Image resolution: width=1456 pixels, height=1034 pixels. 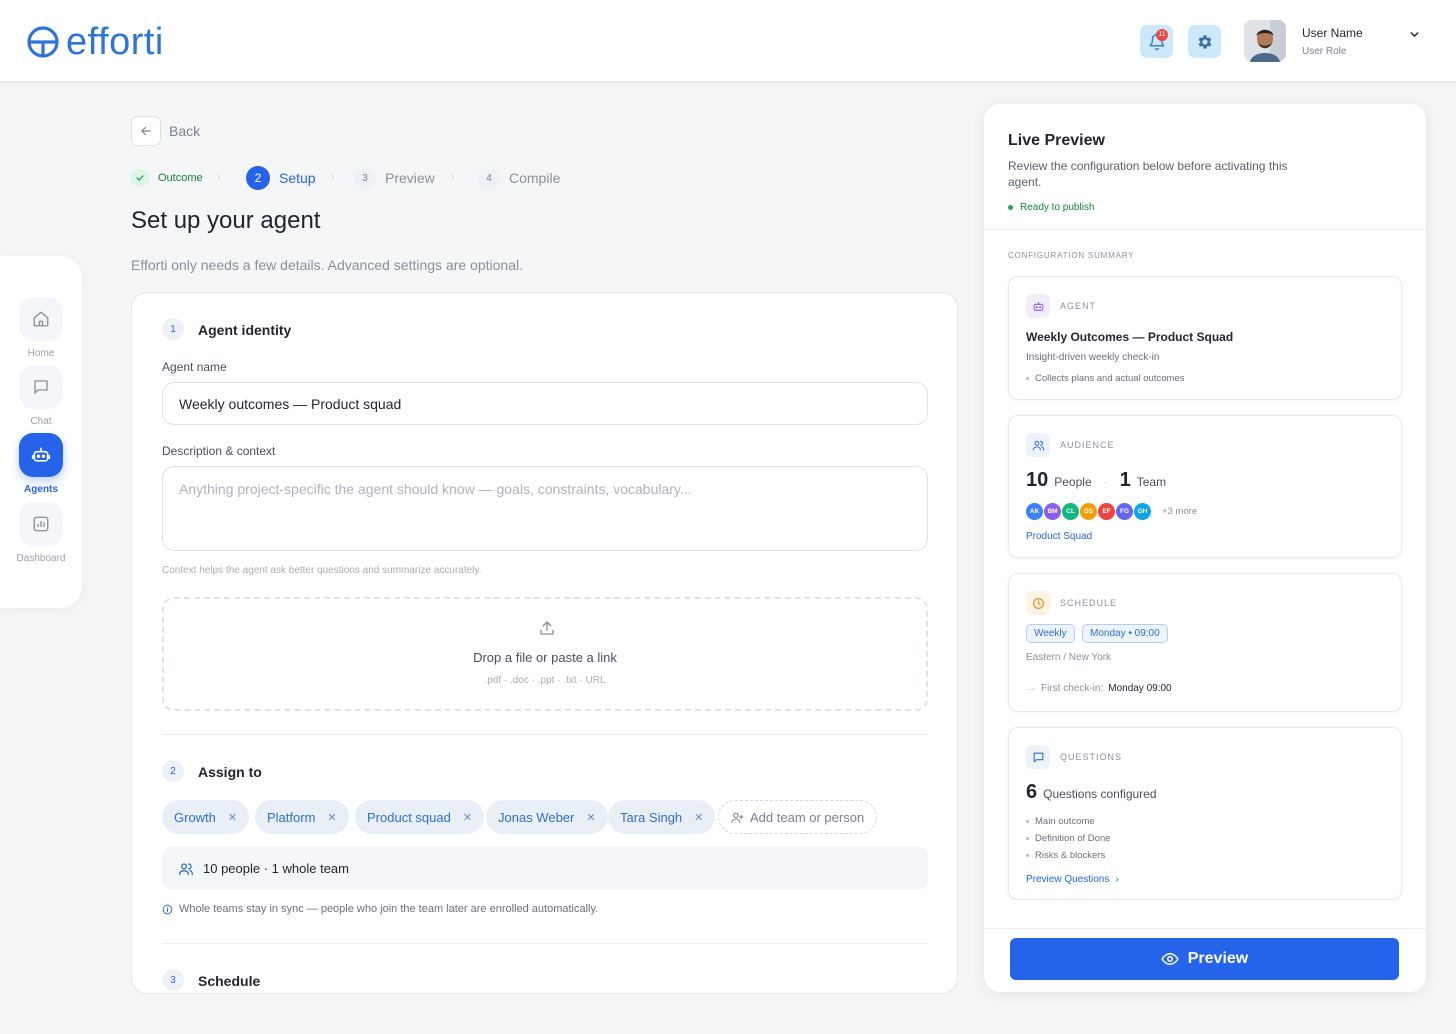 What do you see at coordinates (1162, 35) in the screenshot?
I see `notification-count-badge: 11` at bounding box center [1162, 35].